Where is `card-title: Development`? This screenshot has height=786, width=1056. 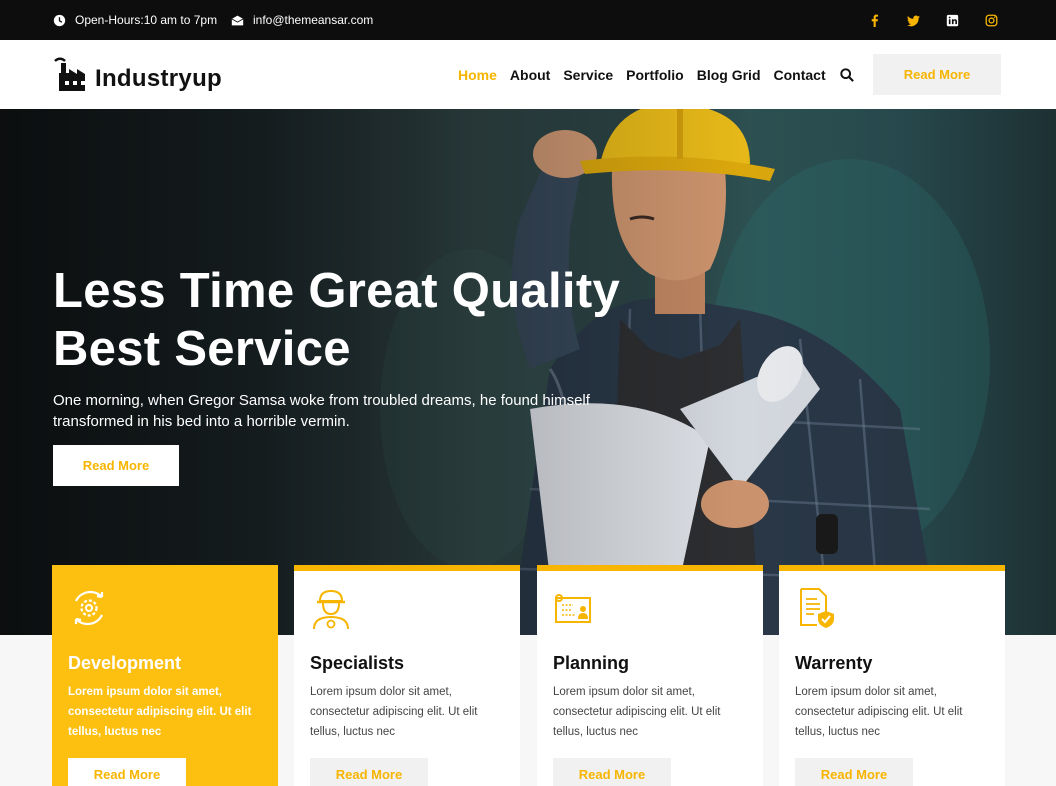 card-title: Development is located at coordinates (125, 663).